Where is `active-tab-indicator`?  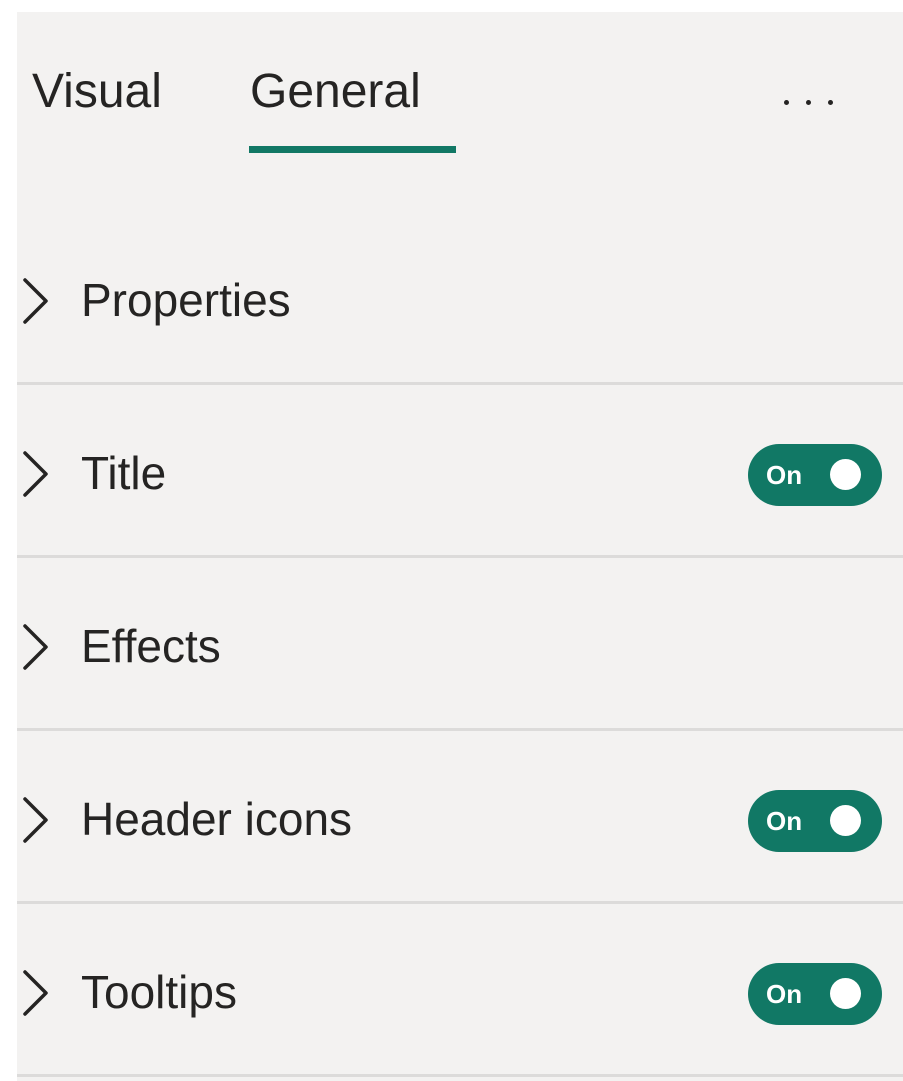
active-tab-indicator is located at coordinates (352, 149).